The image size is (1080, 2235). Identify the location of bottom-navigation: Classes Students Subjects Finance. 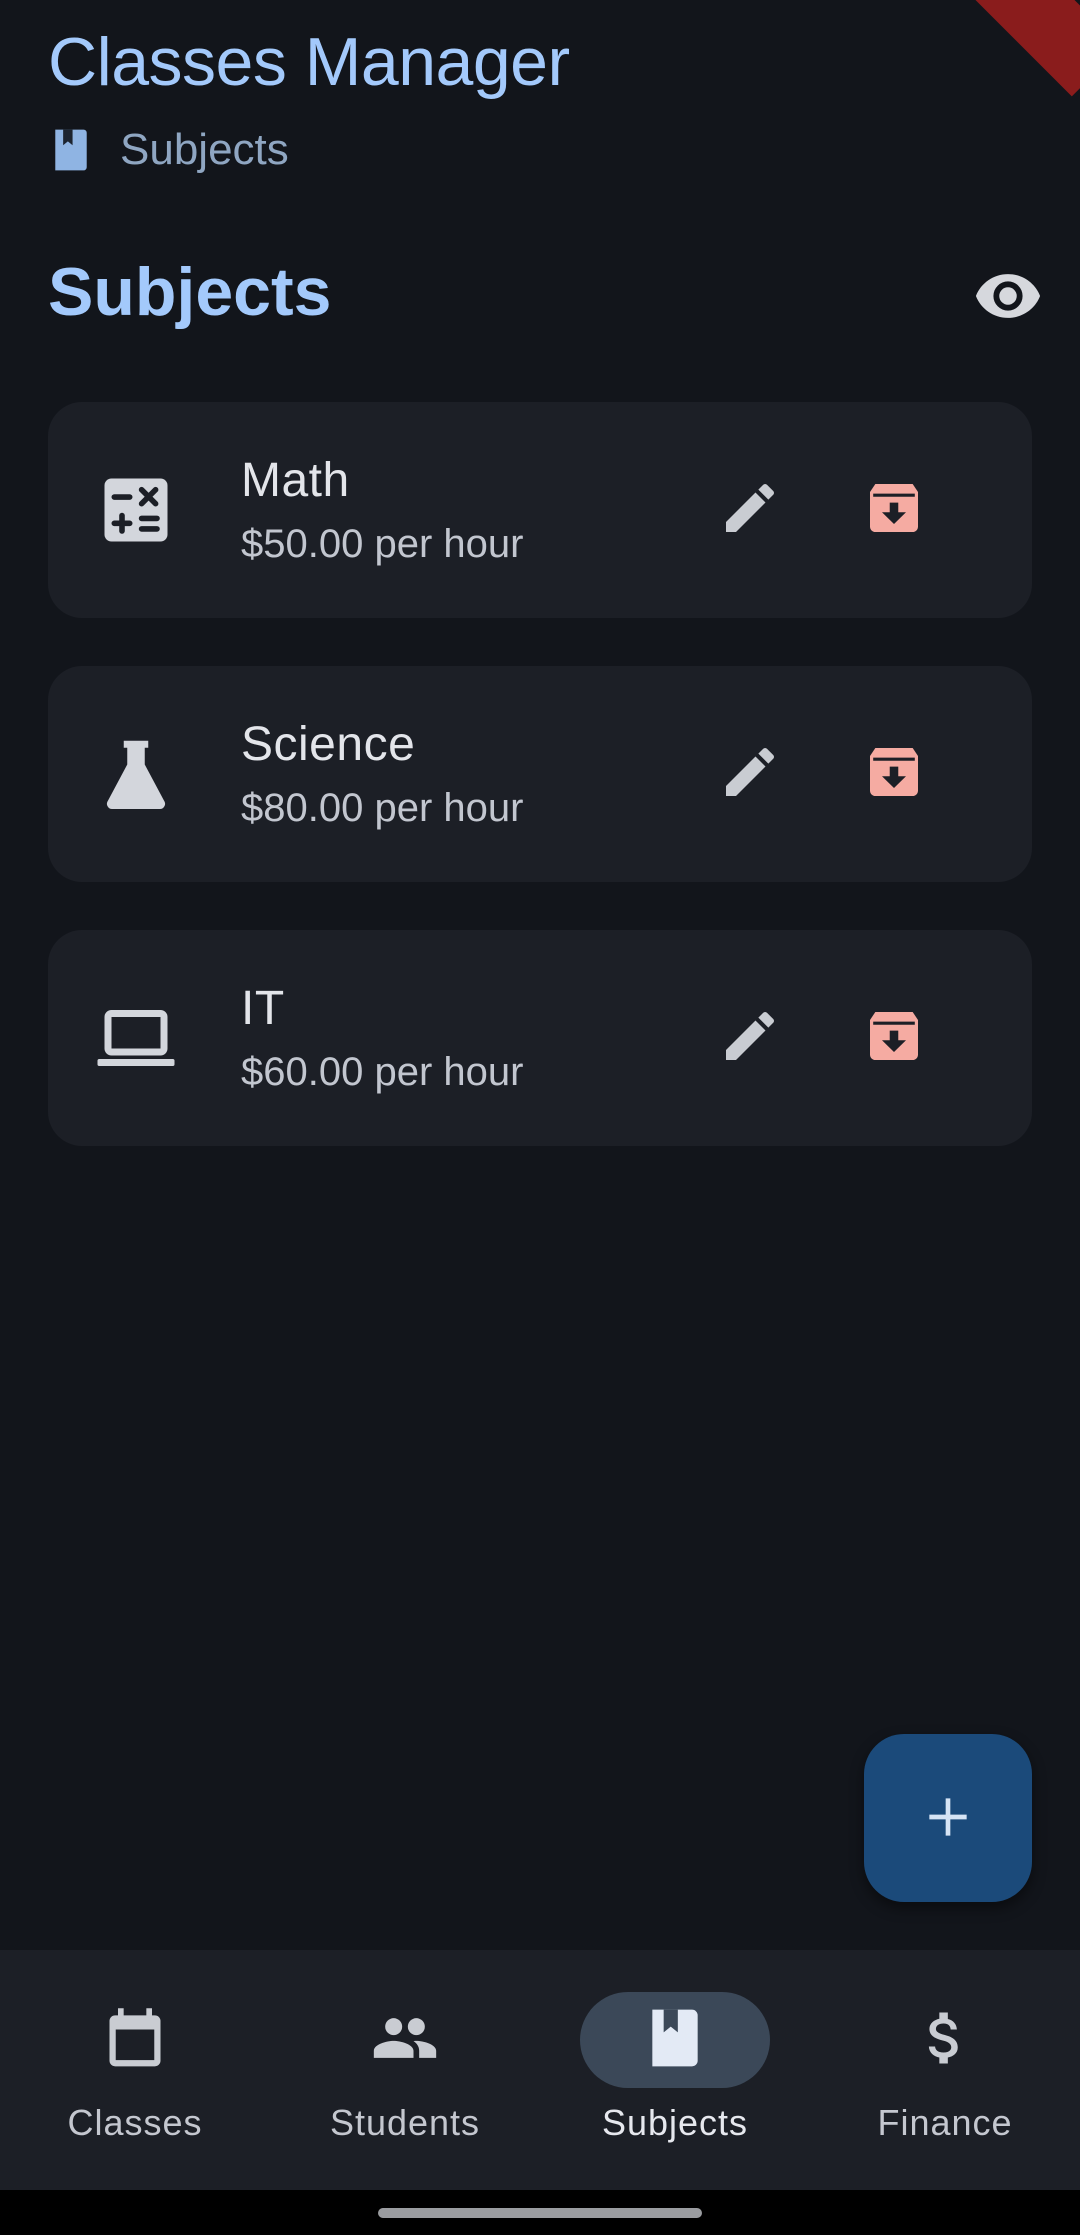
(540, 2070).